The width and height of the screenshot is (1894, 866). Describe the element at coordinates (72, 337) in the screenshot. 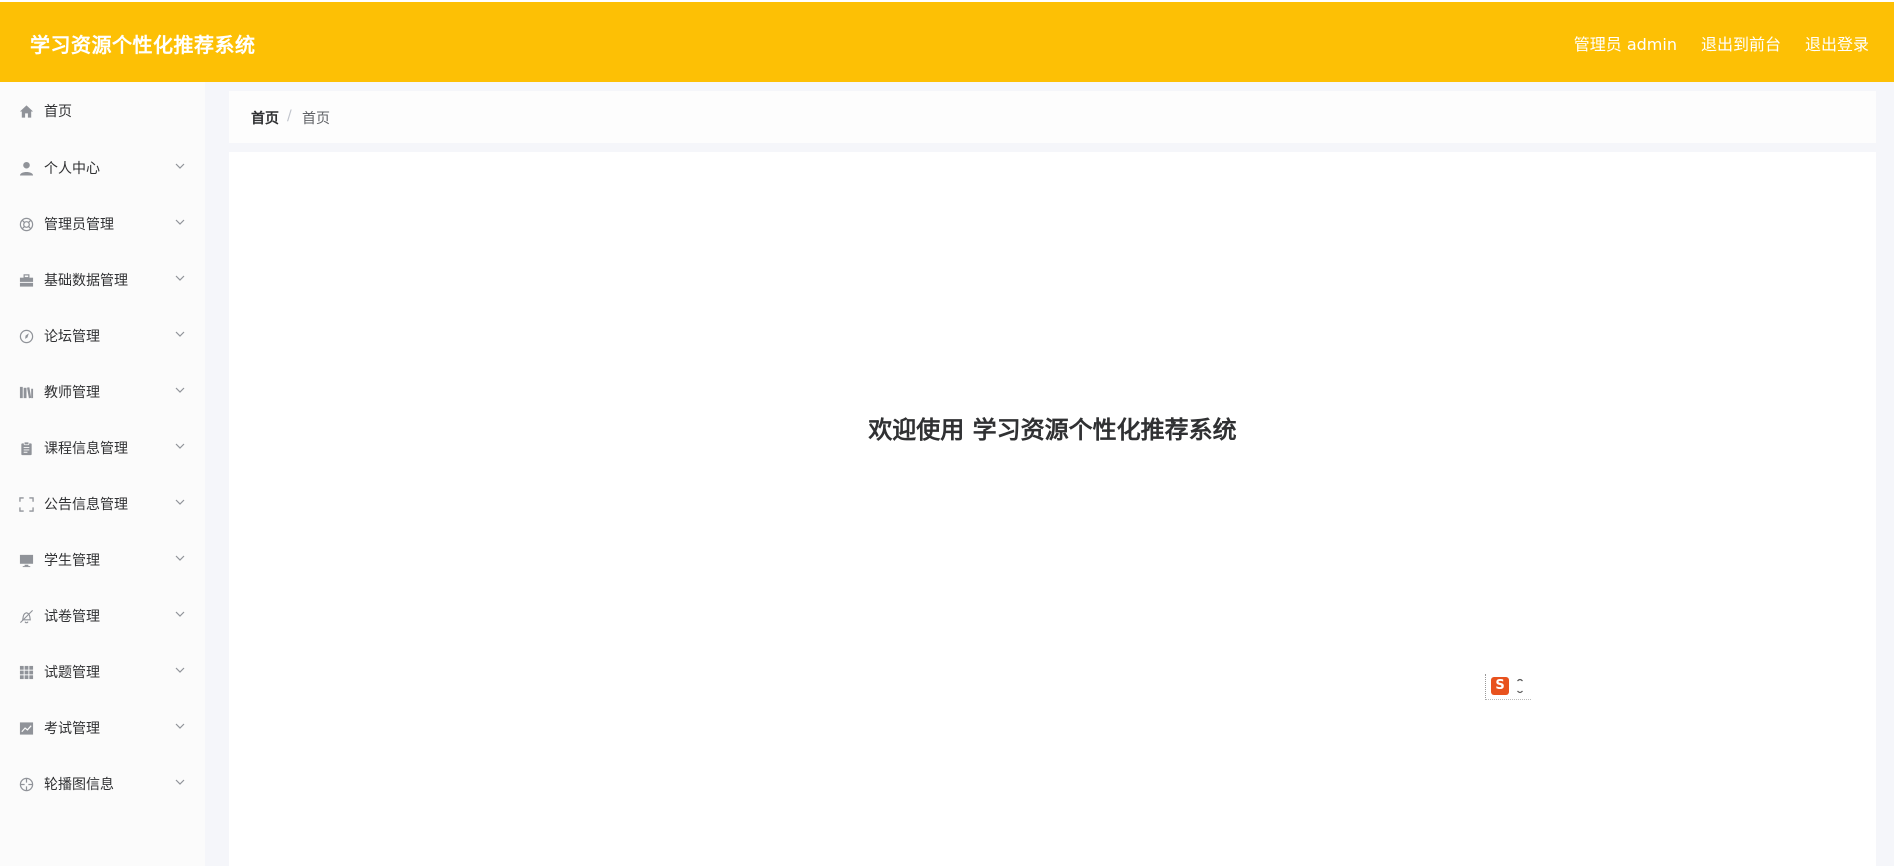

I see `sidebar-item-label: 论坛管理` at that location.